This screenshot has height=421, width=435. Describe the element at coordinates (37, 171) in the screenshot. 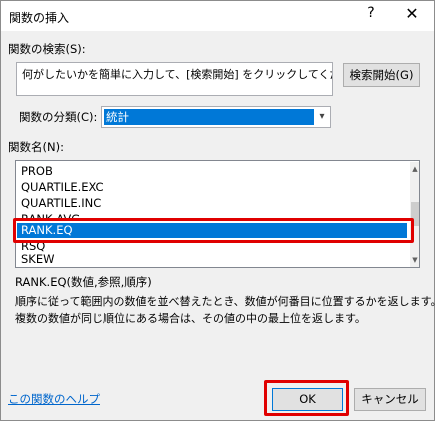

I see `list-item: PROB` at that location.